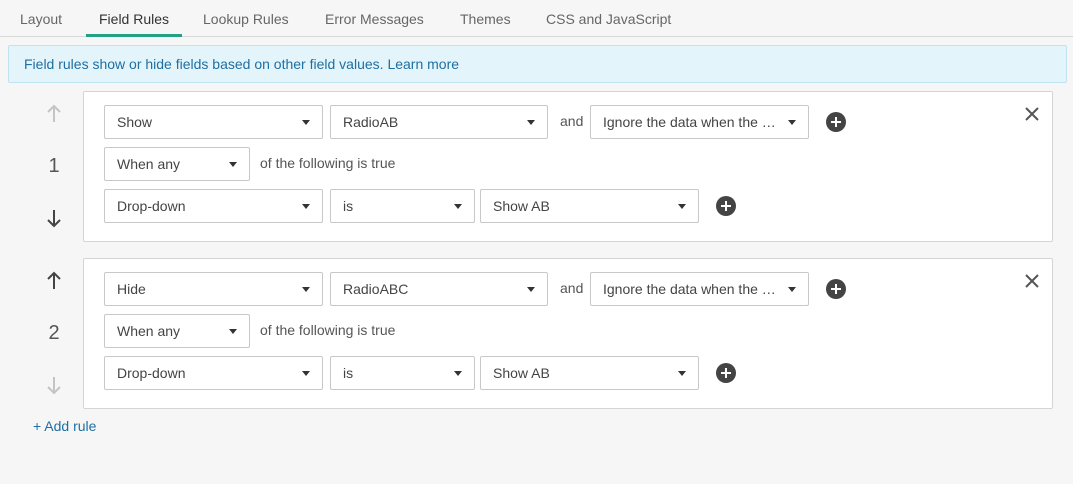 This screenshot has width=1073, height=484. I want to click on target-field-select: RadioAB, so click(439, 122).